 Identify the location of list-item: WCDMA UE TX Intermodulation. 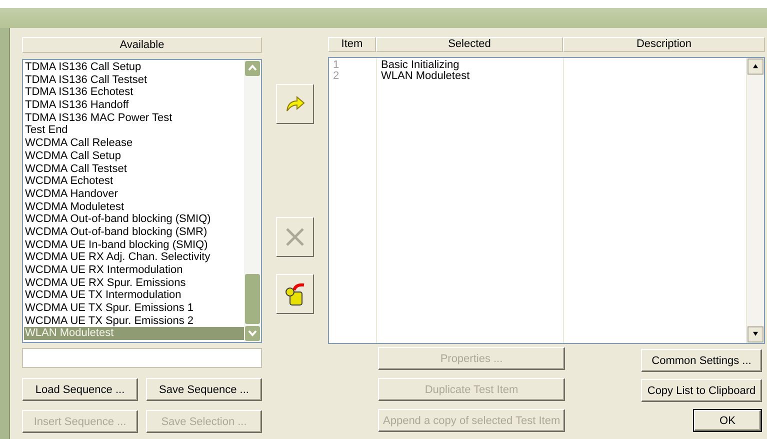
(134, 295).